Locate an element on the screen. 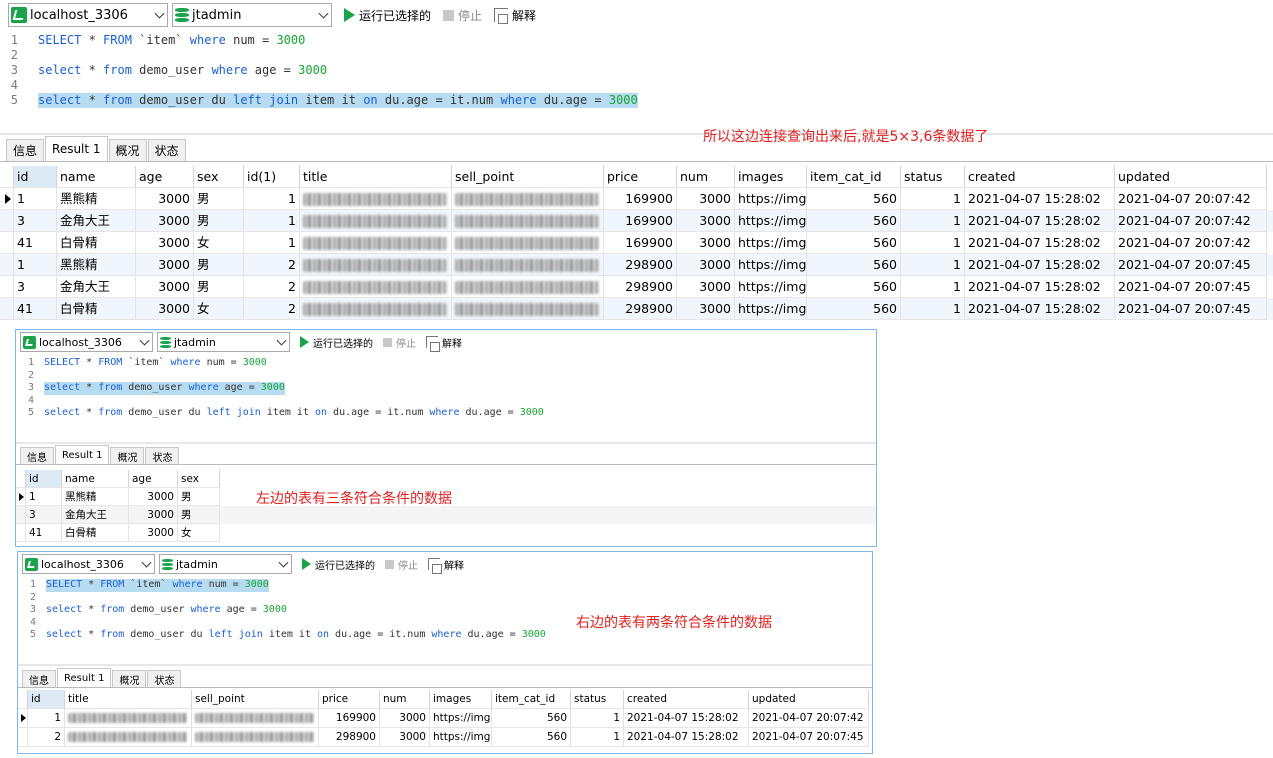 The image size is (1273, 758). column-header: images is located at coordinates (461, 699).